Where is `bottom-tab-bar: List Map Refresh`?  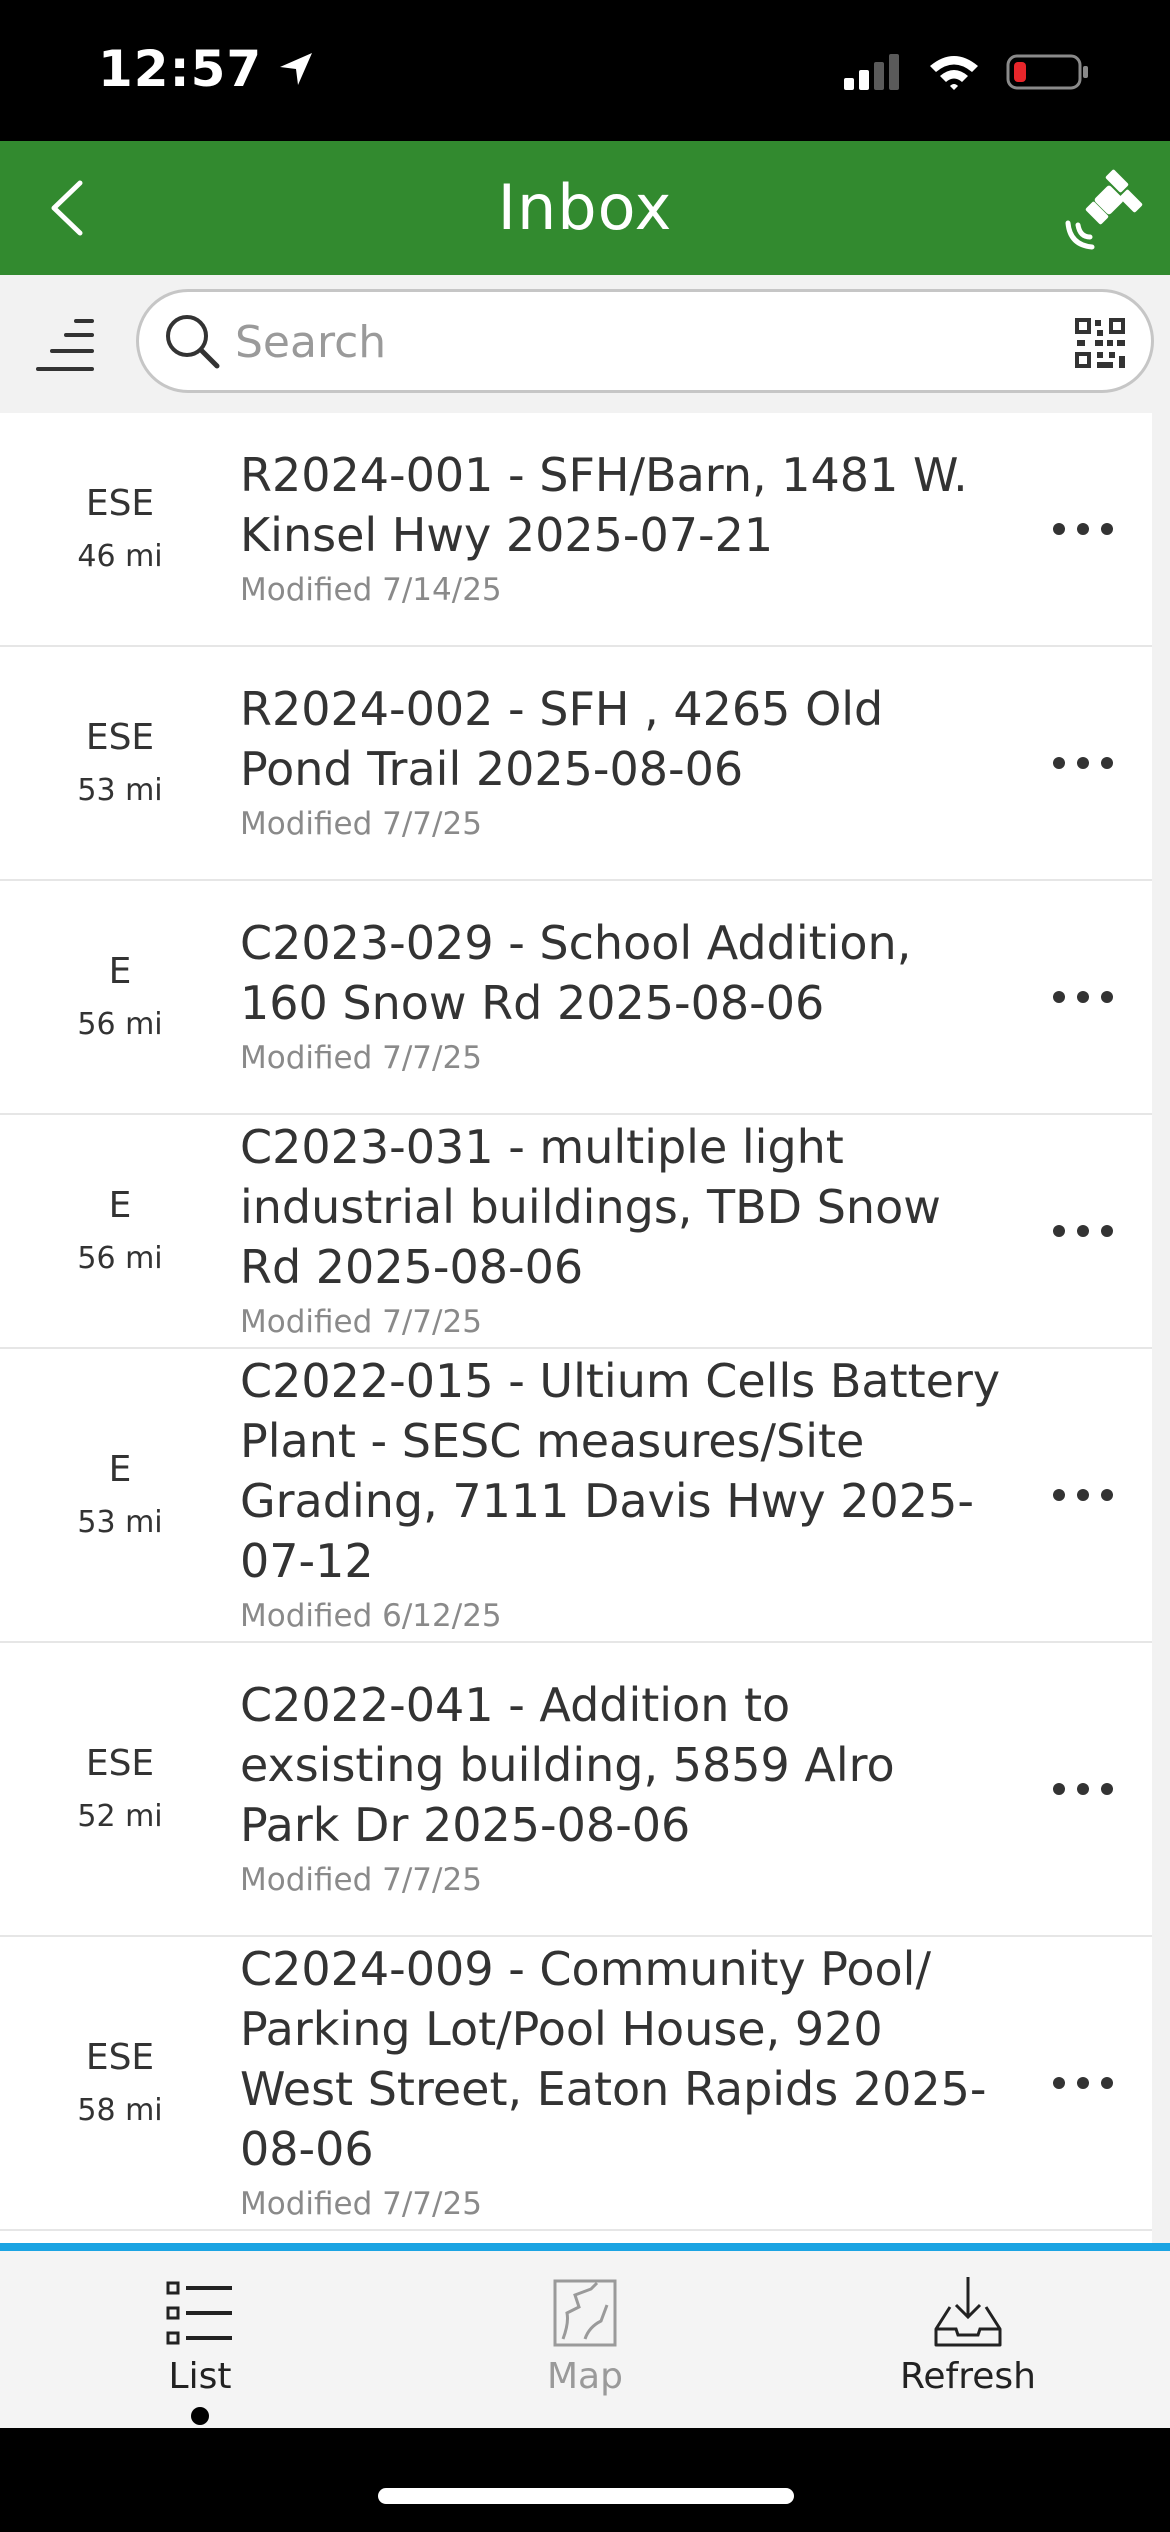 bottom-tab-bar: List Map Refresh is located at coordinates (585, 2339).